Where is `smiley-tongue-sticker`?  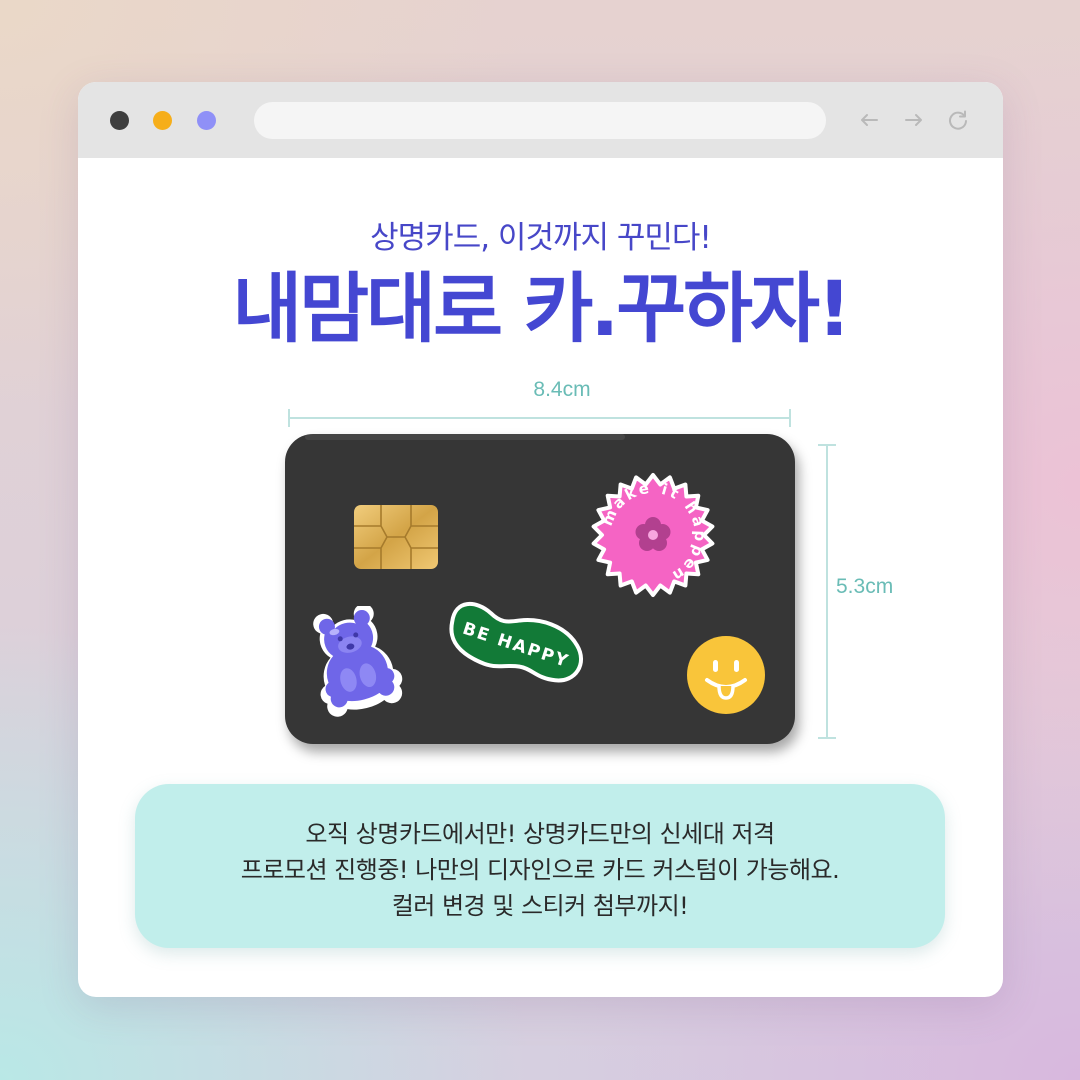
smiley-tongue-sticker is located at coordinates (726, 675).